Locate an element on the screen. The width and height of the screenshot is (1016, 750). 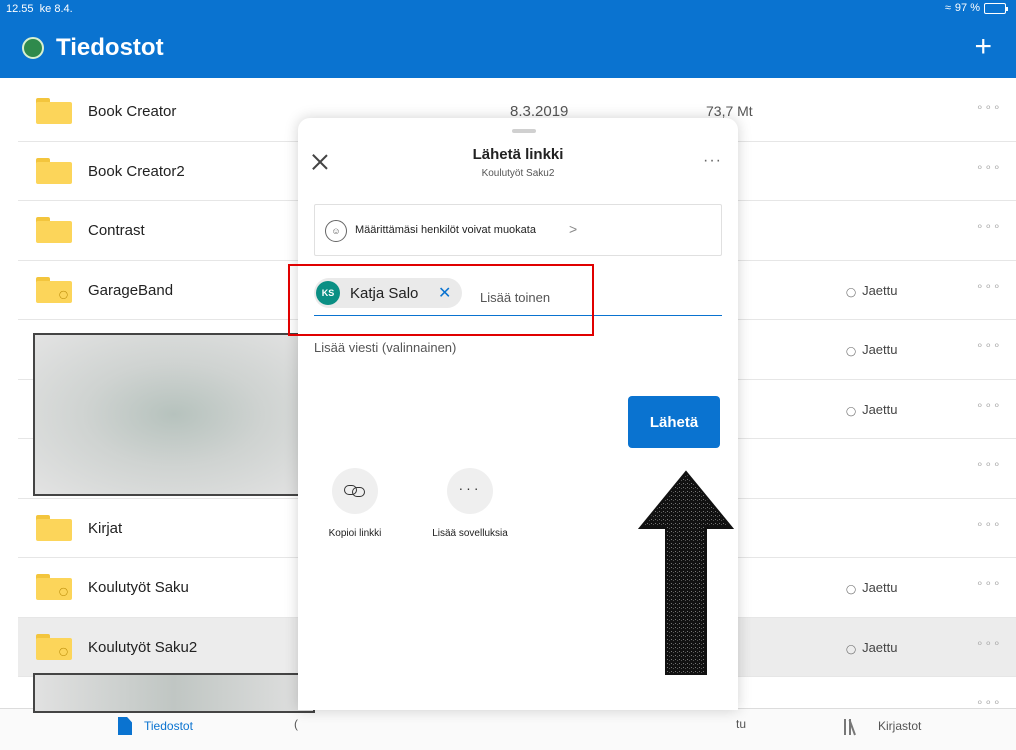
status-time: 12.55 is located at coordinates (20, 9).